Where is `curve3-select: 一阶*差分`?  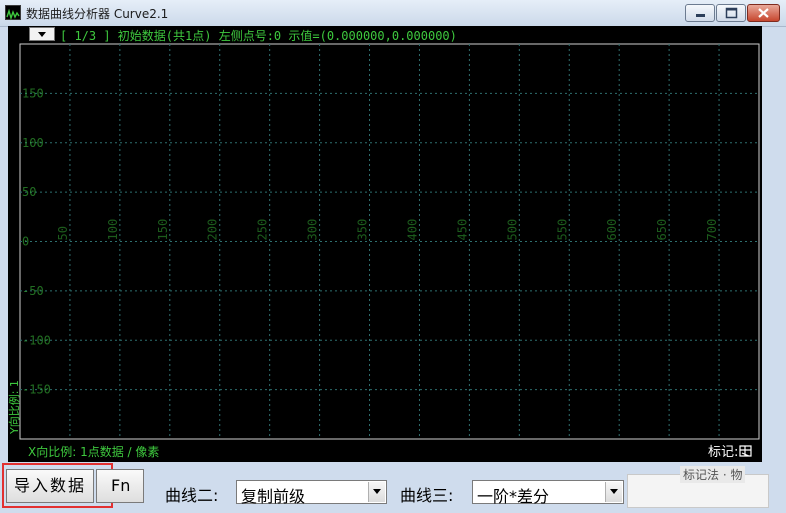
curve3-select: 一阶*差分 is located at coordinates (548, 493).